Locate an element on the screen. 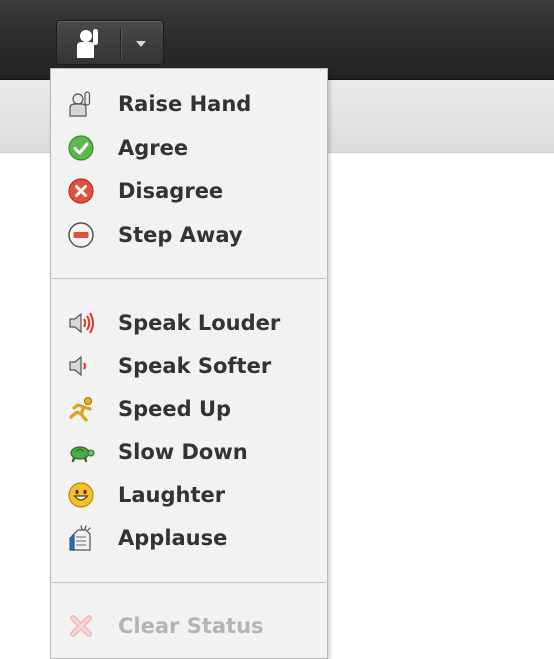 The height and width of the screenshot is (659, 554). x-circle-icon is located at coordinates (81, 191).